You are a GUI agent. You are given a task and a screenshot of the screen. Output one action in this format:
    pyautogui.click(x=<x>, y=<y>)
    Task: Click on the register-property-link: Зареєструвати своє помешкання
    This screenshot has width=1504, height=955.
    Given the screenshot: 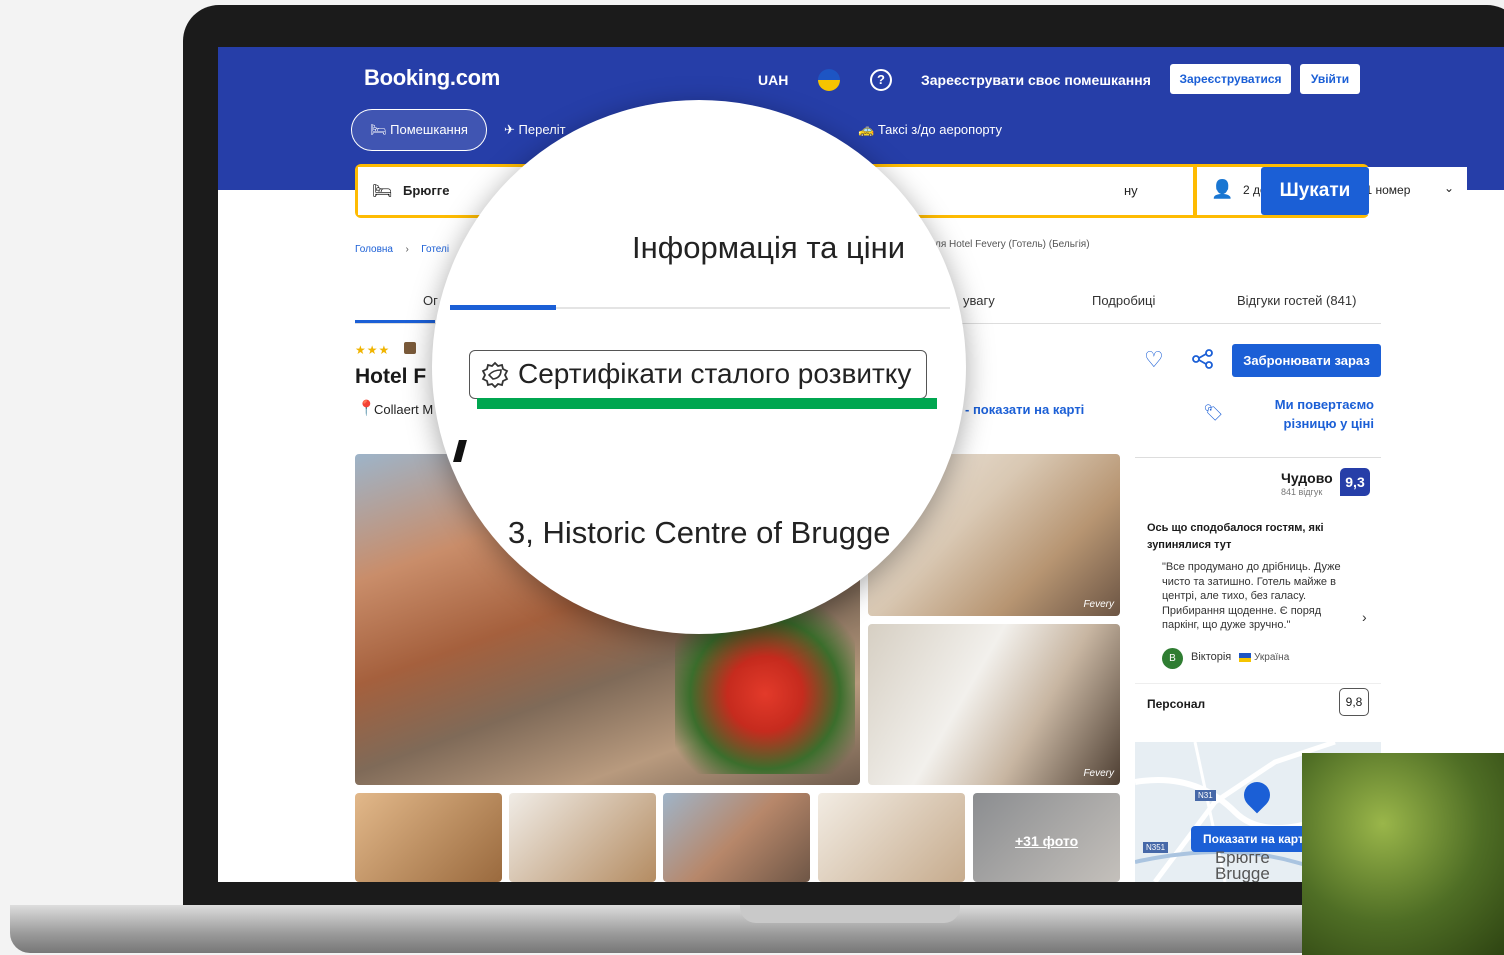 What is the action you would take?
    pyautogui.click(x=1036, y=80)
    